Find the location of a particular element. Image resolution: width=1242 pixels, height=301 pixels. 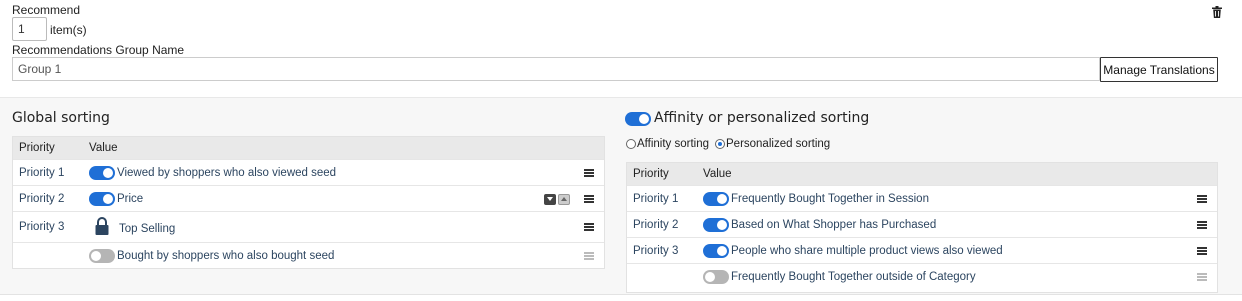

group-name-label: Recommendations Group Name is located at coordinates (98, 50).